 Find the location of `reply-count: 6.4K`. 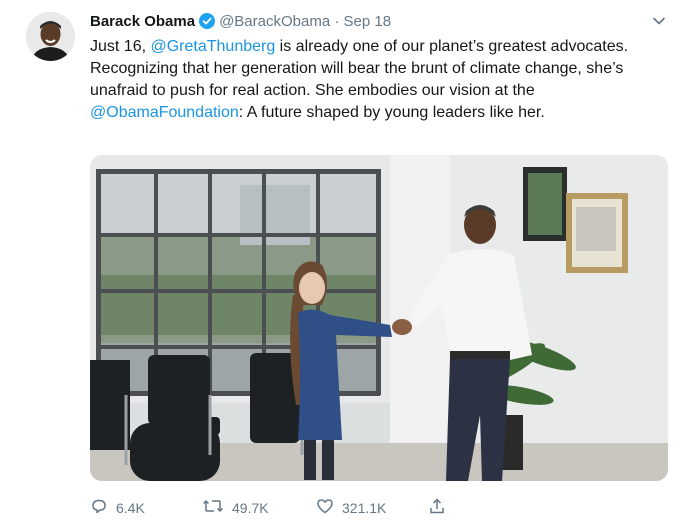

reply-count: 6.4K is located at coordinates (130, 507).